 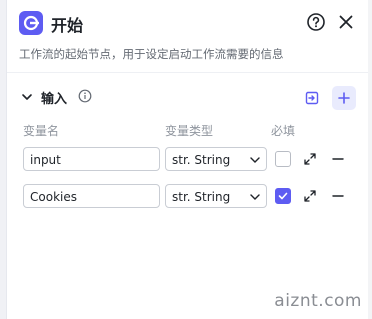 I want to click on panel-header: 开始, so click(x=189, y=24).